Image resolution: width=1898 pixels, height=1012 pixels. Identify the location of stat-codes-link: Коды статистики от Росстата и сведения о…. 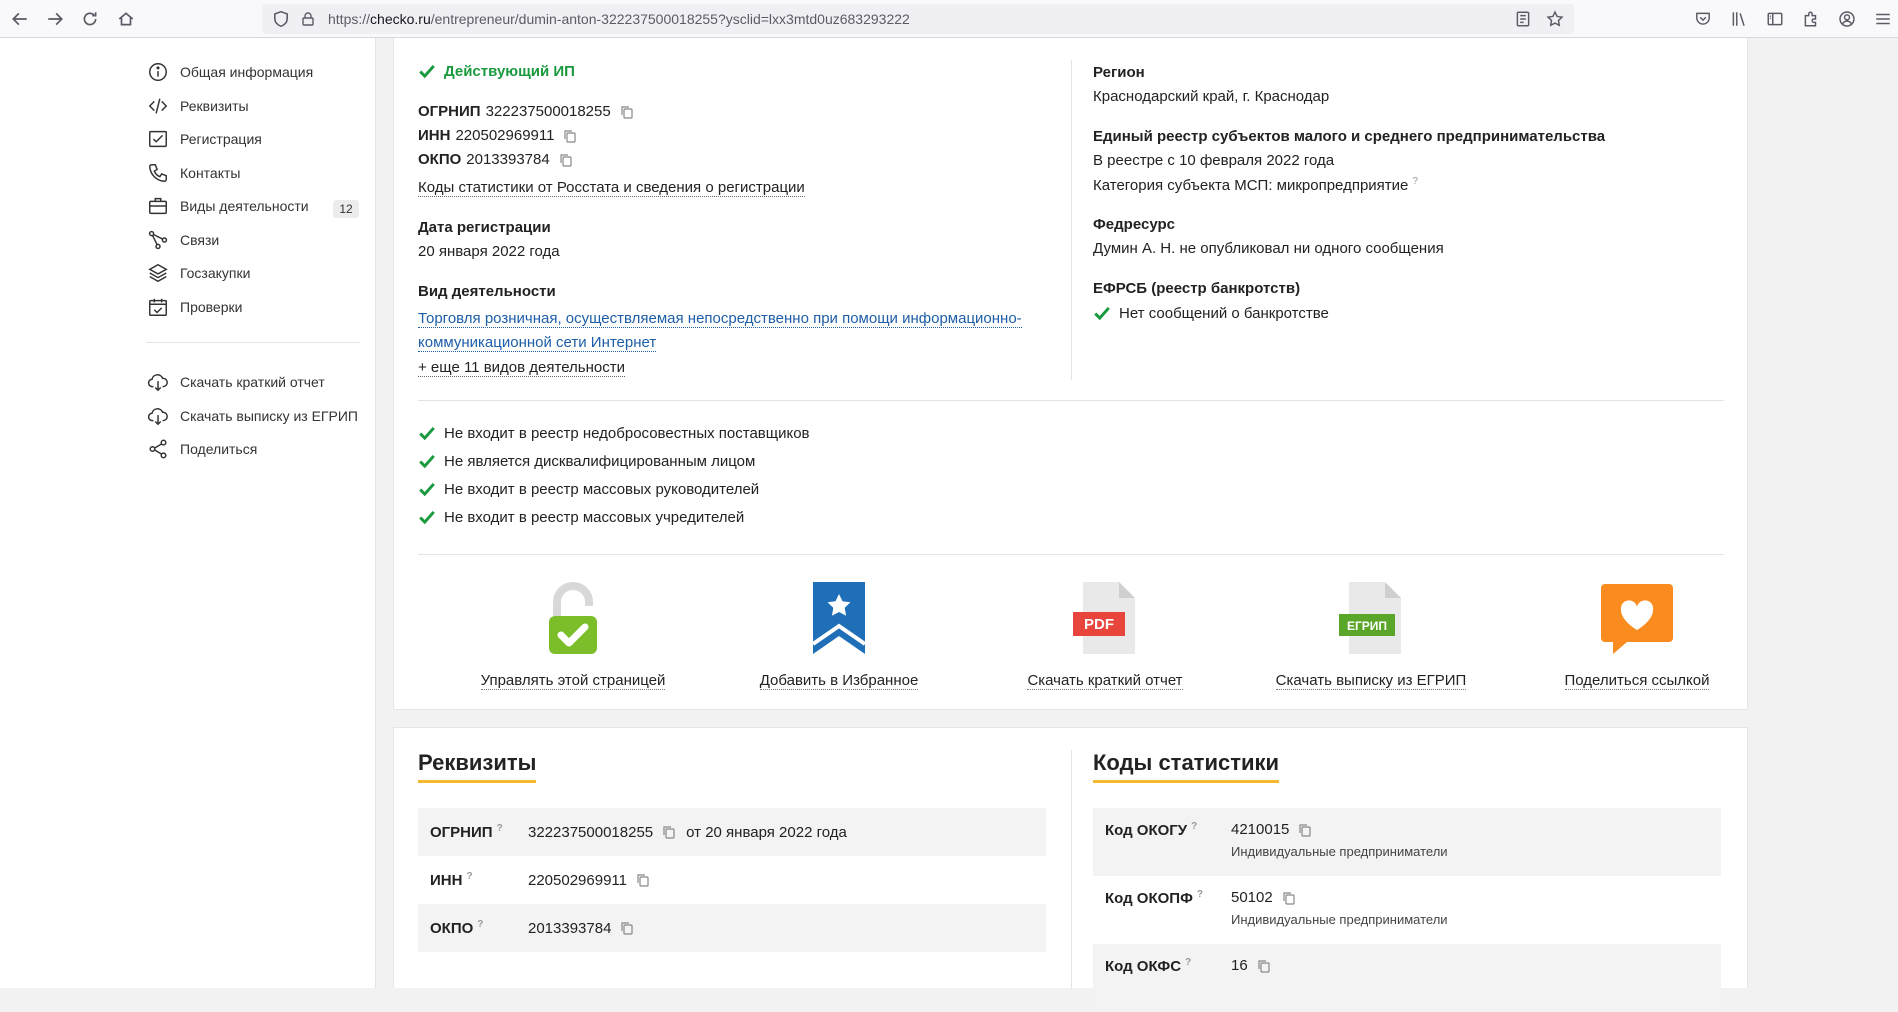
(611, 188).